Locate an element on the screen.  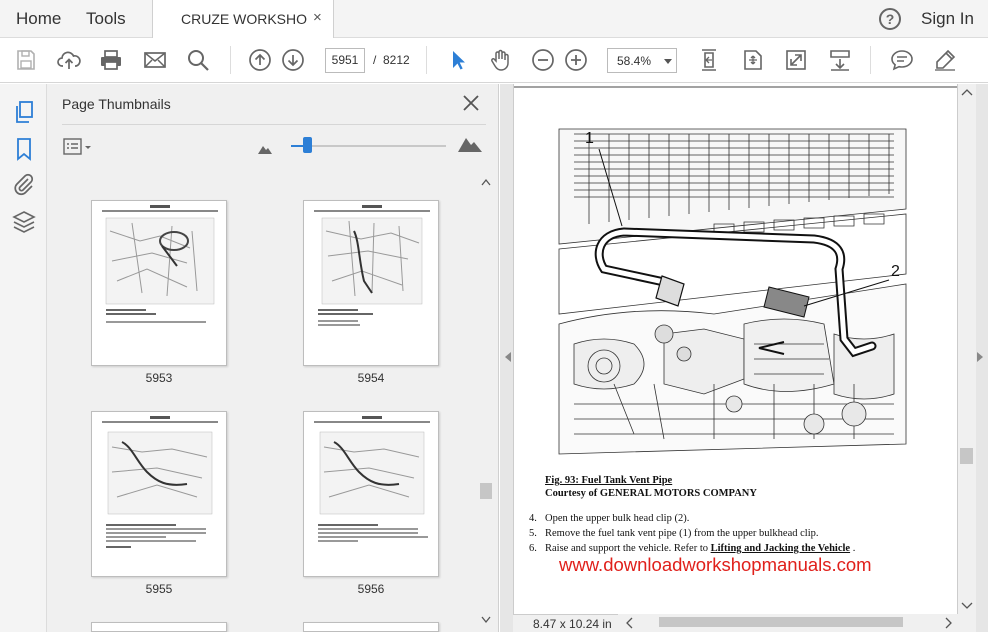
help-icon: ? is located at coordinates (890, 19).